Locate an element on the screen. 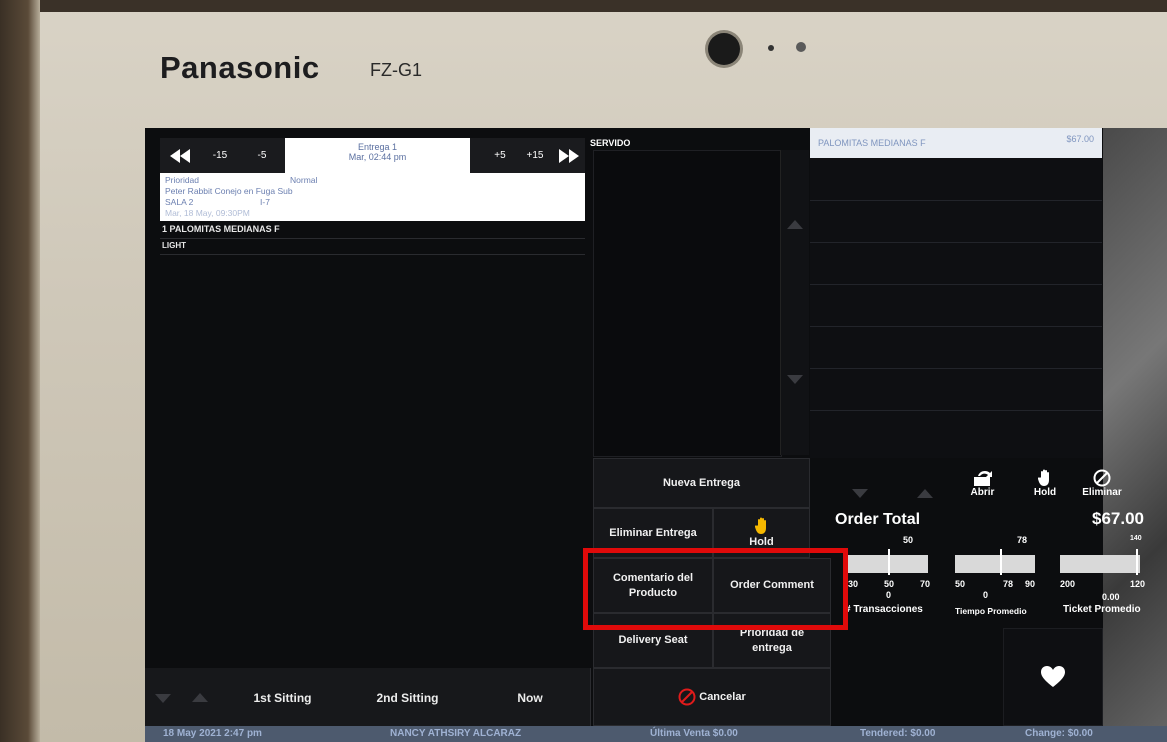 This screenshot has height=742, width=1167. ticket-scroll-up-button is located at coordinates (925, 480).